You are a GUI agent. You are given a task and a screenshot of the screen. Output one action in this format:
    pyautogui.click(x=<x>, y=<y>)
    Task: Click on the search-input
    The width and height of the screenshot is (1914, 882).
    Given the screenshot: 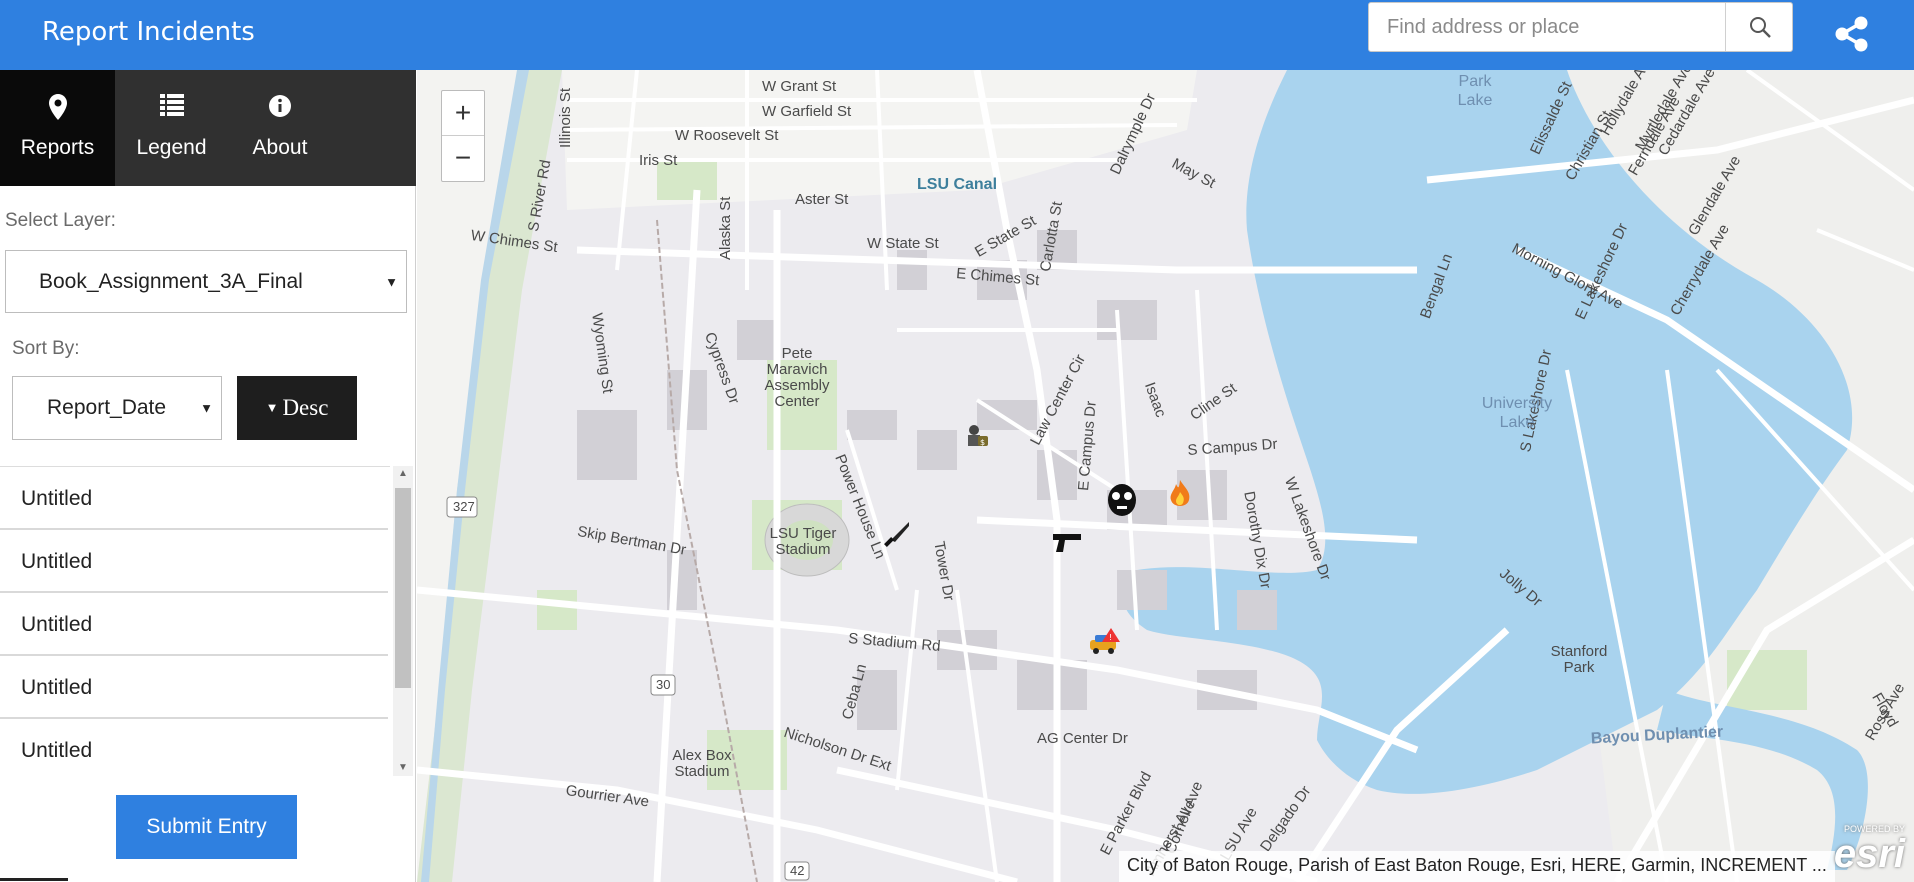 What is the action you would take?
    pyautogui.click(x=1546, y=27)
    